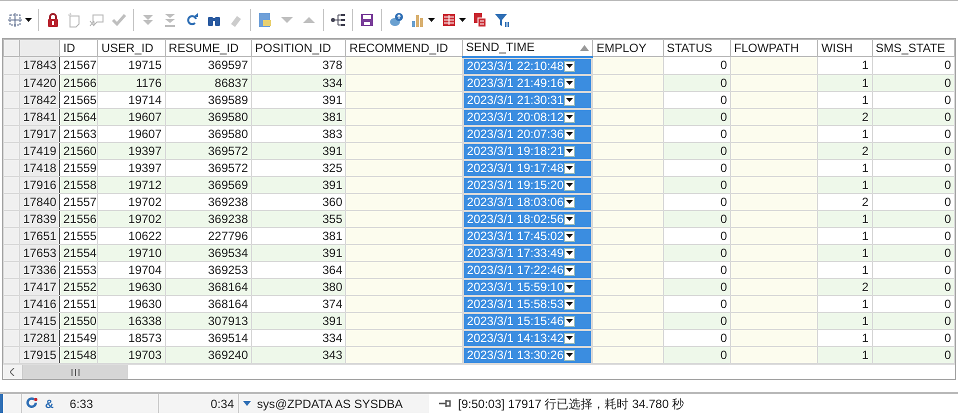  I want to click on scroll-left-button, so click(13, 372).